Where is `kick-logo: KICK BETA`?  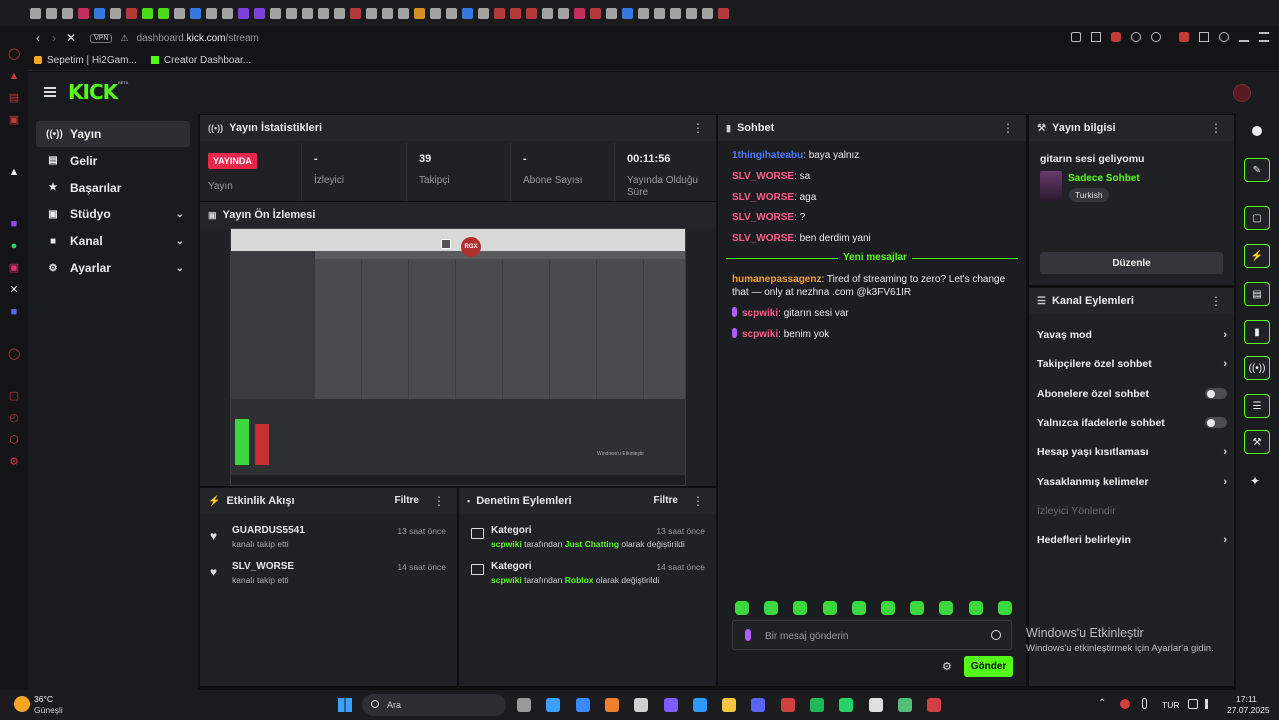 kick-logo: KICK BETA is located at coordinates (98, 92).